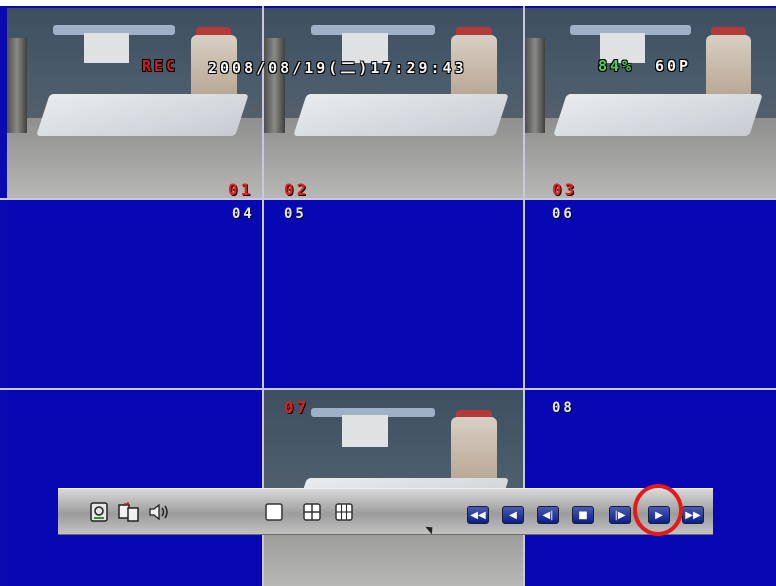  Describe the element at coordinates (160, 66) in the screenshot. I see `rec-indicator: REC` at that location.